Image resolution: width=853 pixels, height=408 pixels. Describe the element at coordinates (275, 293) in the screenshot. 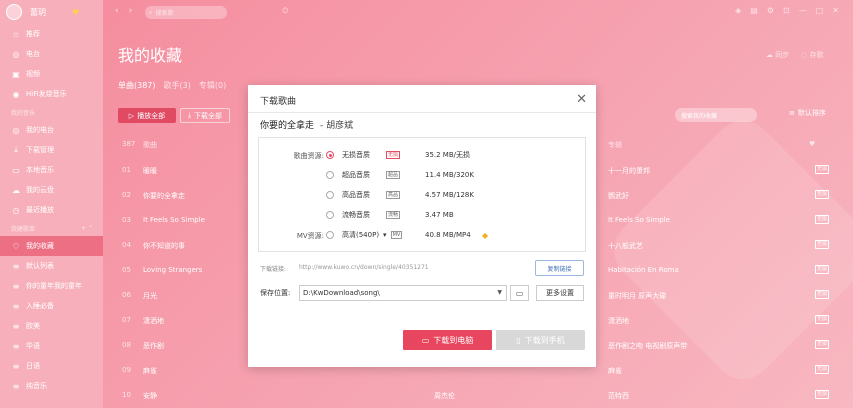

I see `path-label: 保存位置:` at that location.